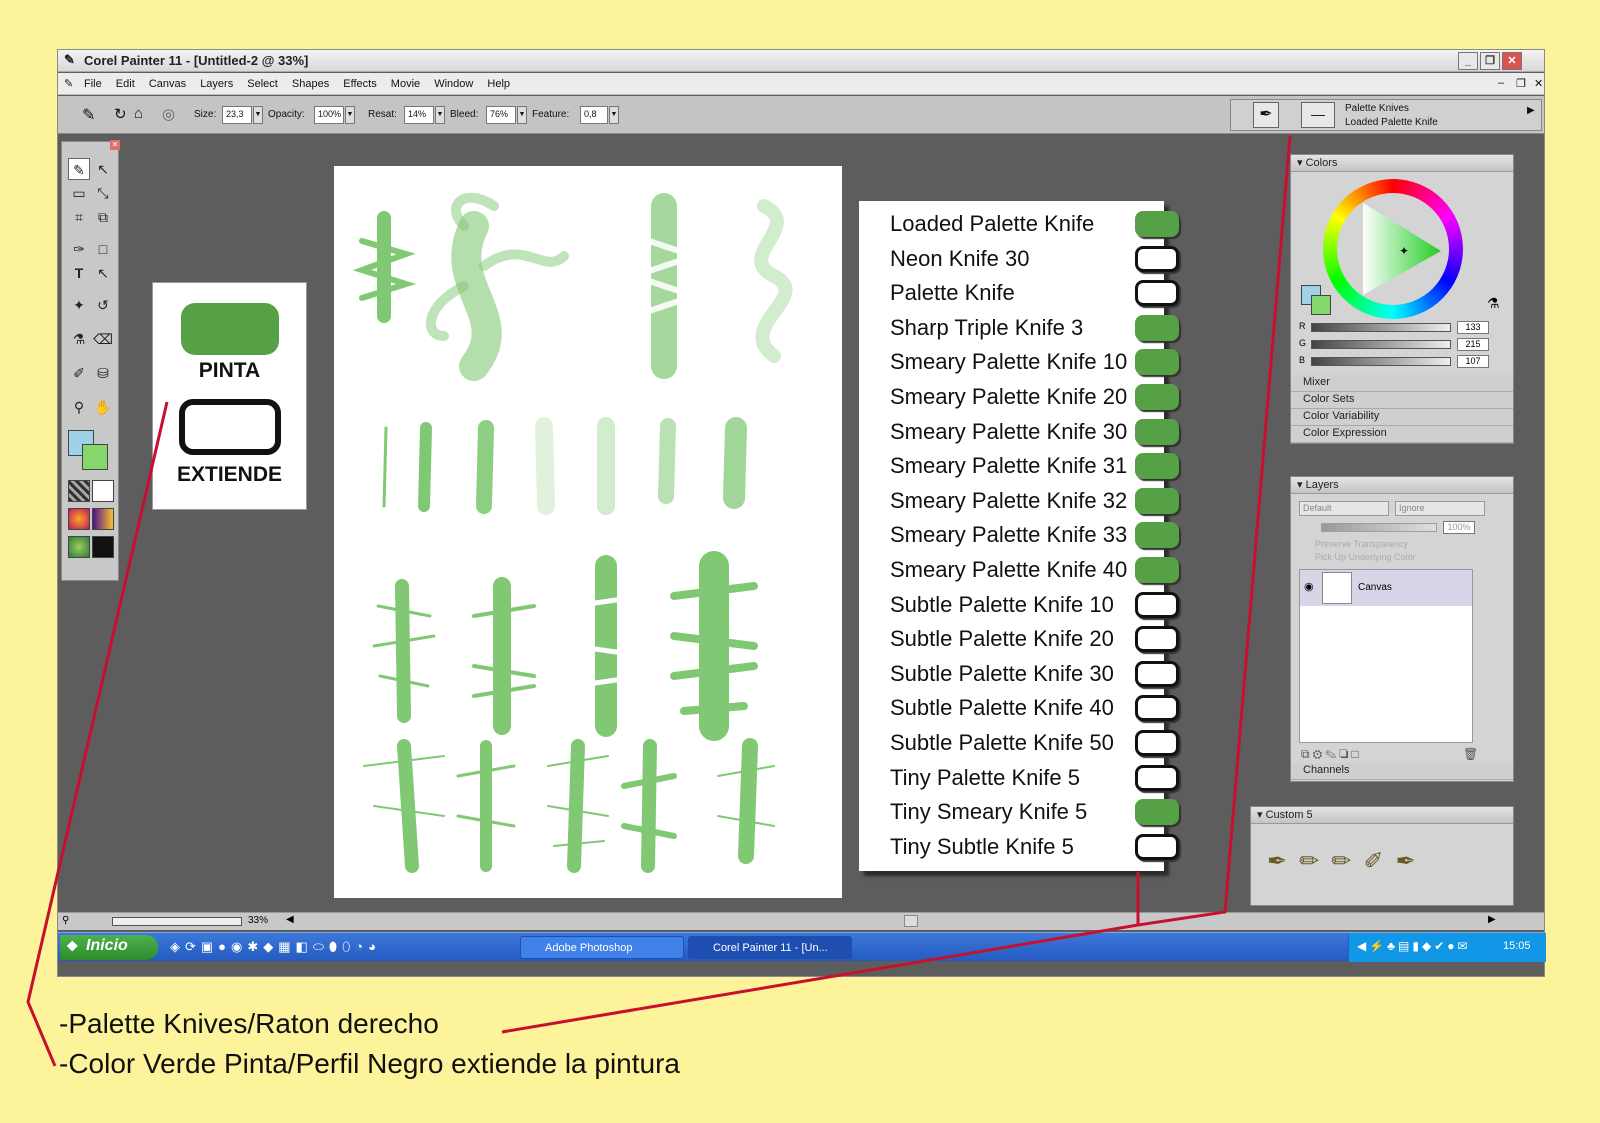 This screenshot has height=1123, width=1600. Describe the element at coordinates (249, 1023) in the screenshot. I see `caption-palette-knives: -Palette Knives/Raton derecho` at that location.